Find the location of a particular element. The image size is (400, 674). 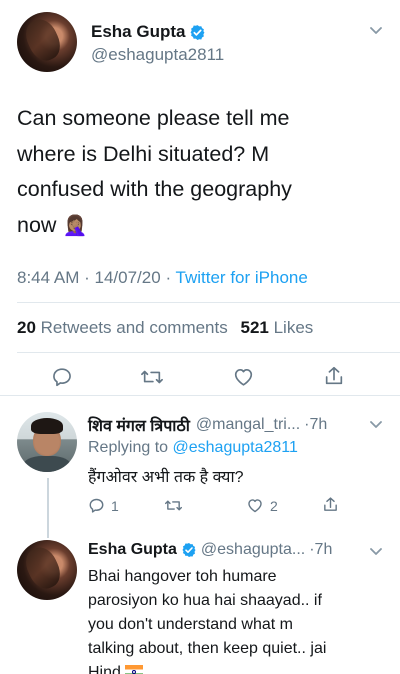

like-button is located at coordinates (243, 377).